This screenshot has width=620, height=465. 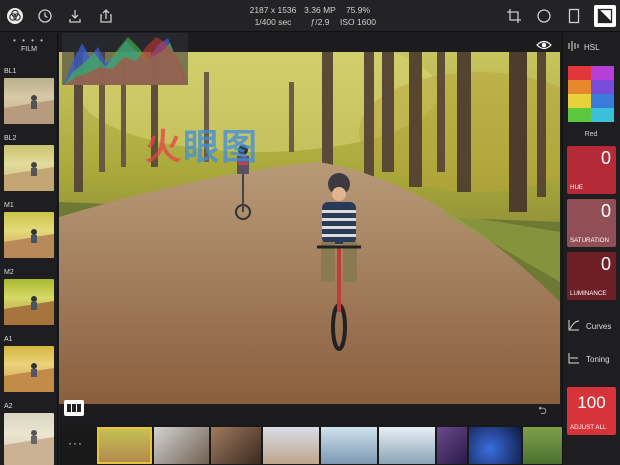 I want to click on more-options-button: ···, so click(x=75, y=443).